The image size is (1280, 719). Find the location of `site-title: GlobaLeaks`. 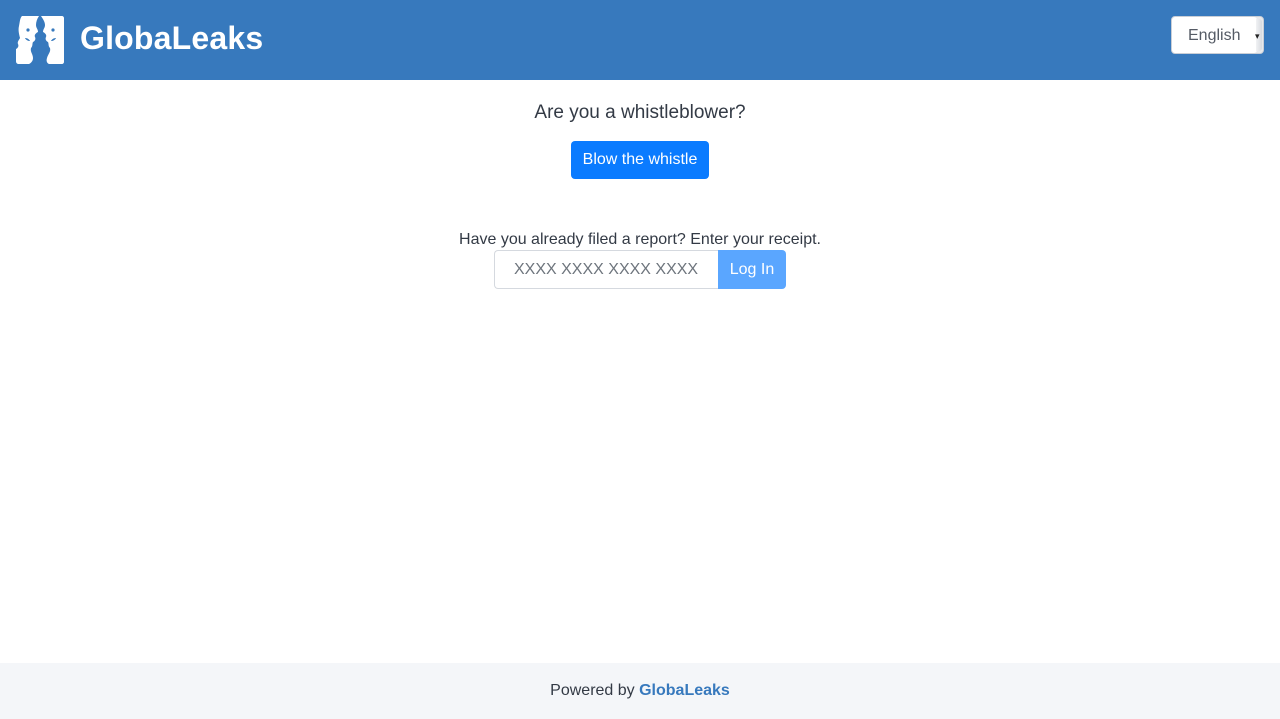

site-title: GlobaLeaks is located at coordinates (171, 38).